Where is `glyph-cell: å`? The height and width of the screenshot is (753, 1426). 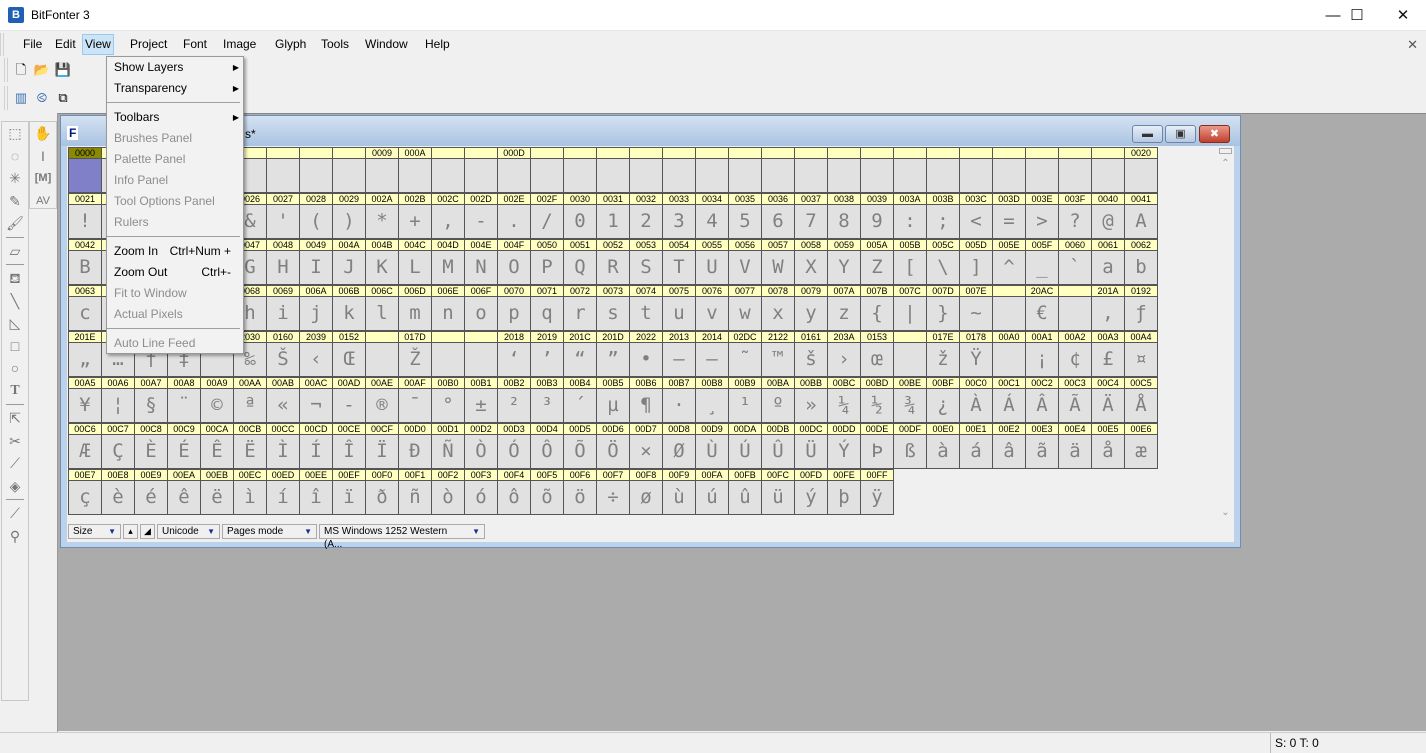 glyph-cell: å is located at coordinates (1108, 451).